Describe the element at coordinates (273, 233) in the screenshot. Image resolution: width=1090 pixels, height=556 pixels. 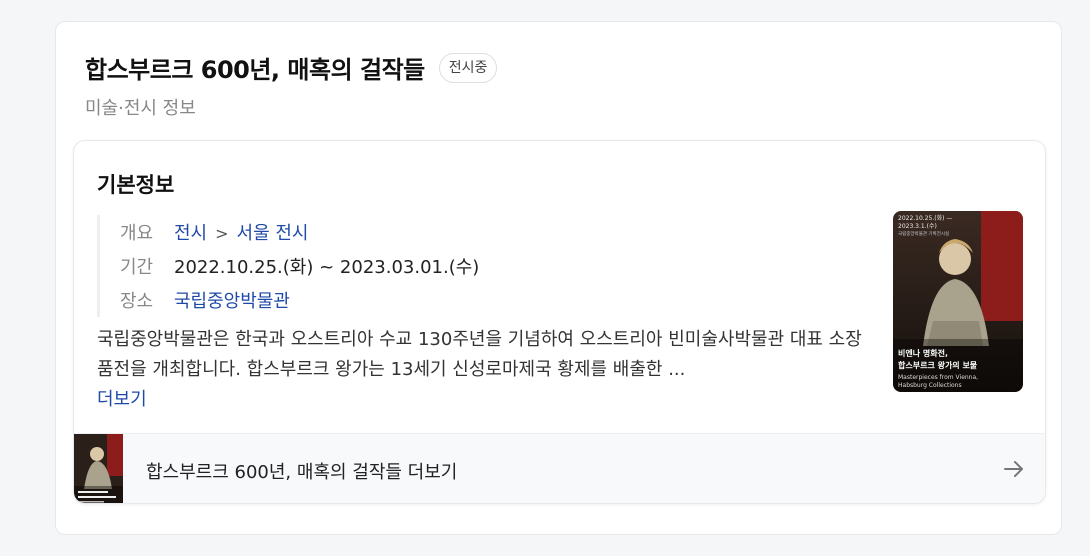
I see `breadcrumb-seoul-link: 서울 전시` at that location.